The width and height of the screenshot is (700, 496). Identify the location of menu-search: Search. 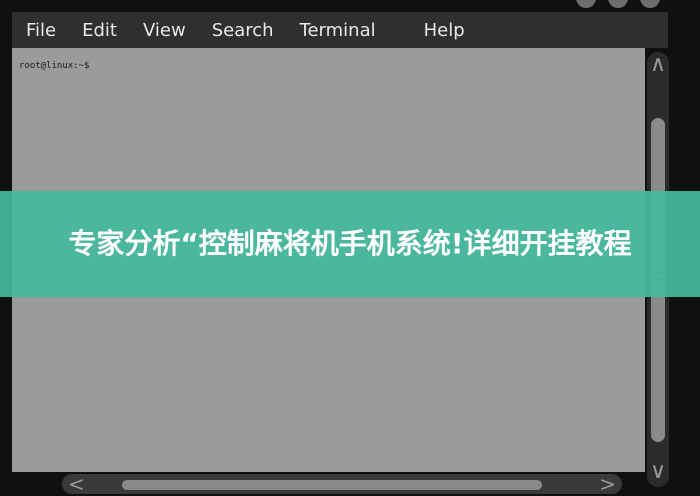
(236, 30).